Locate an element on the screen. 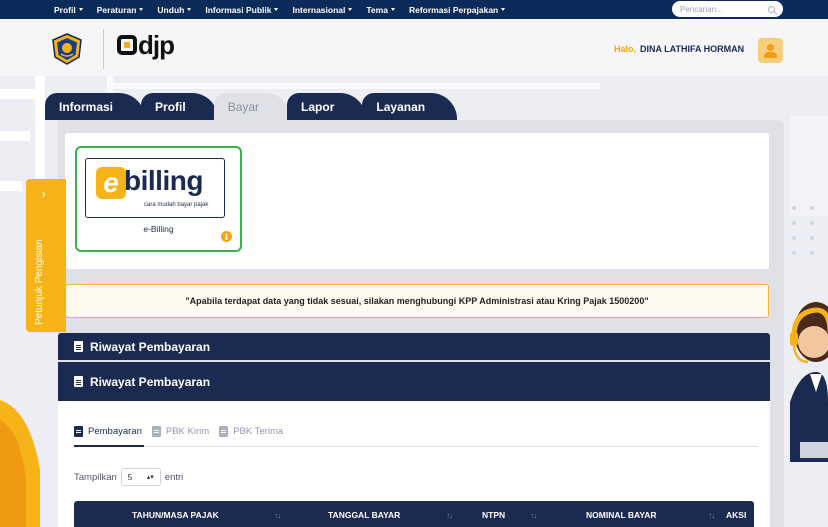 This screenshot has height=527, width=828. info-icon: i is located at coordinates (226, 236).